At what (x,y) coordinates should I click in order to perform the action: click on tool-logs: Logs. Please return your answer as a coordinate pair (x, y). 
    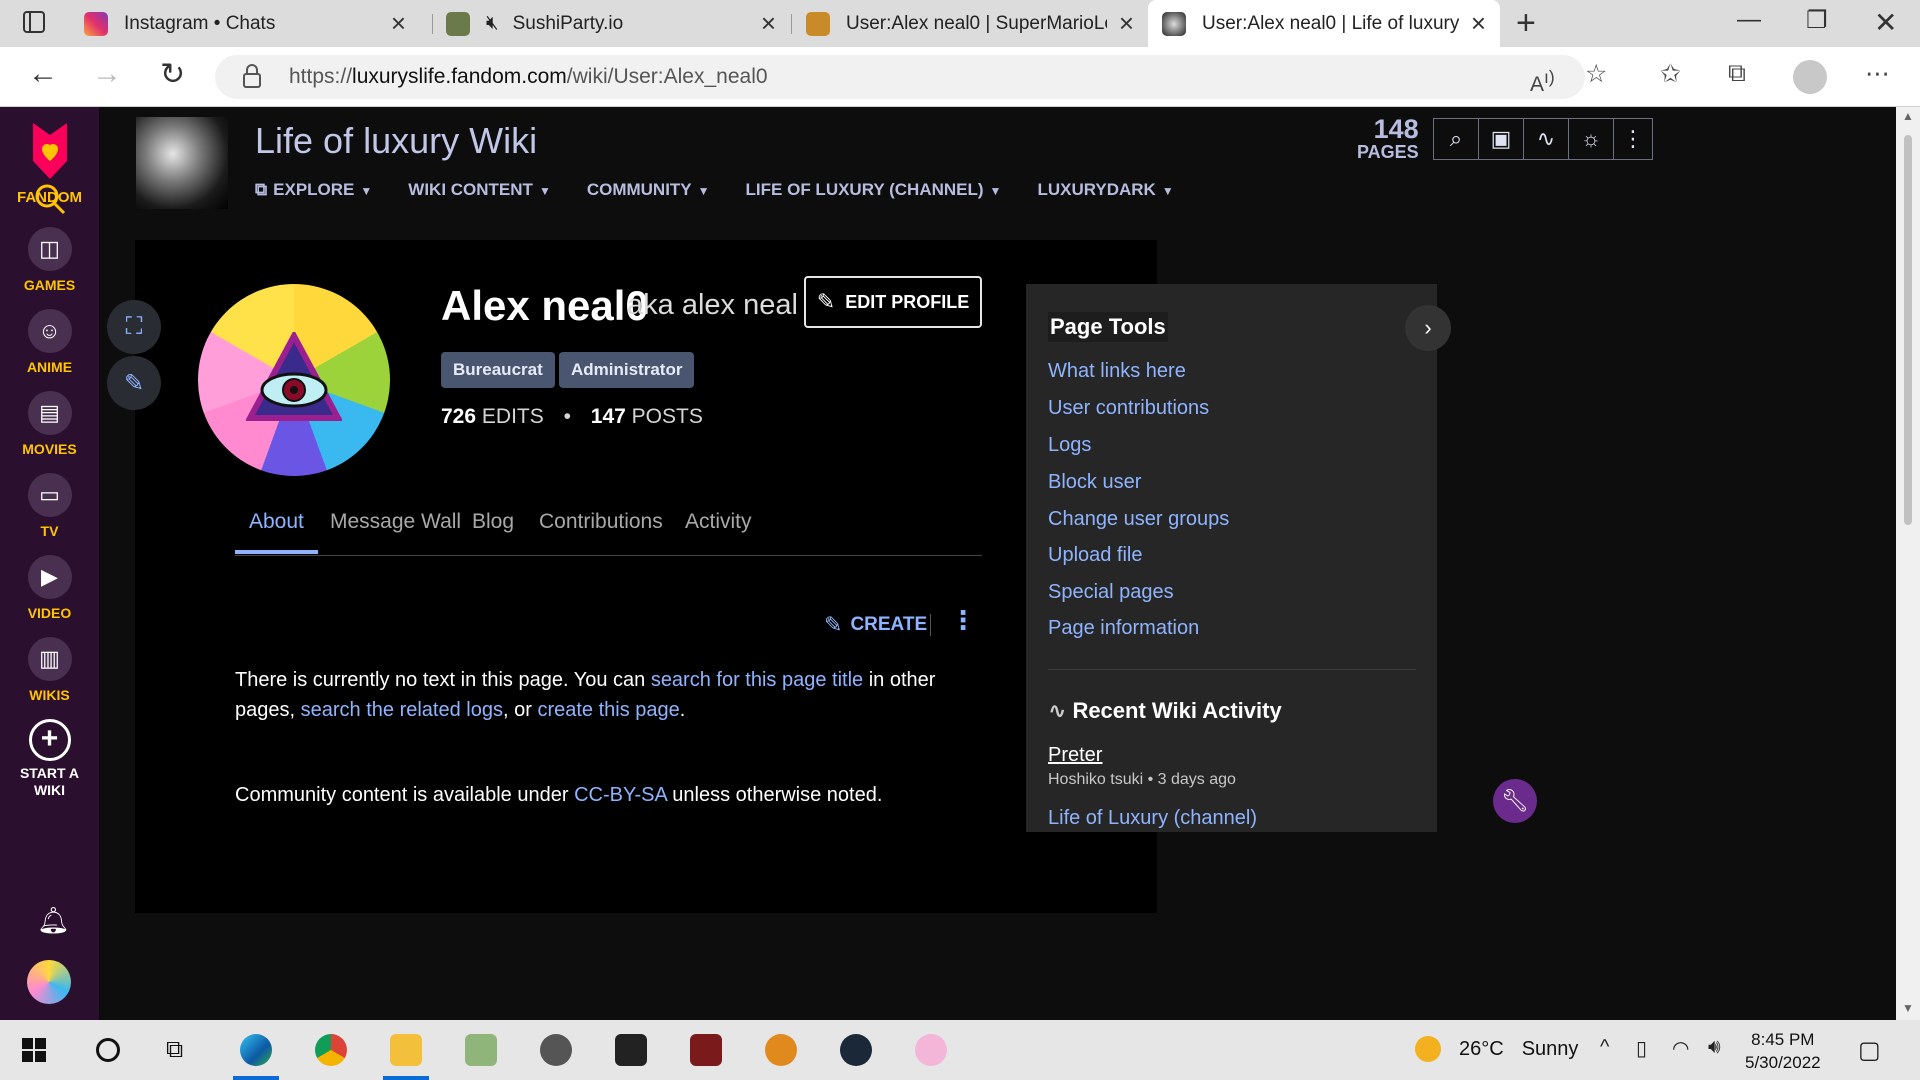
    Looking at the image, I should click on (1069, 445).